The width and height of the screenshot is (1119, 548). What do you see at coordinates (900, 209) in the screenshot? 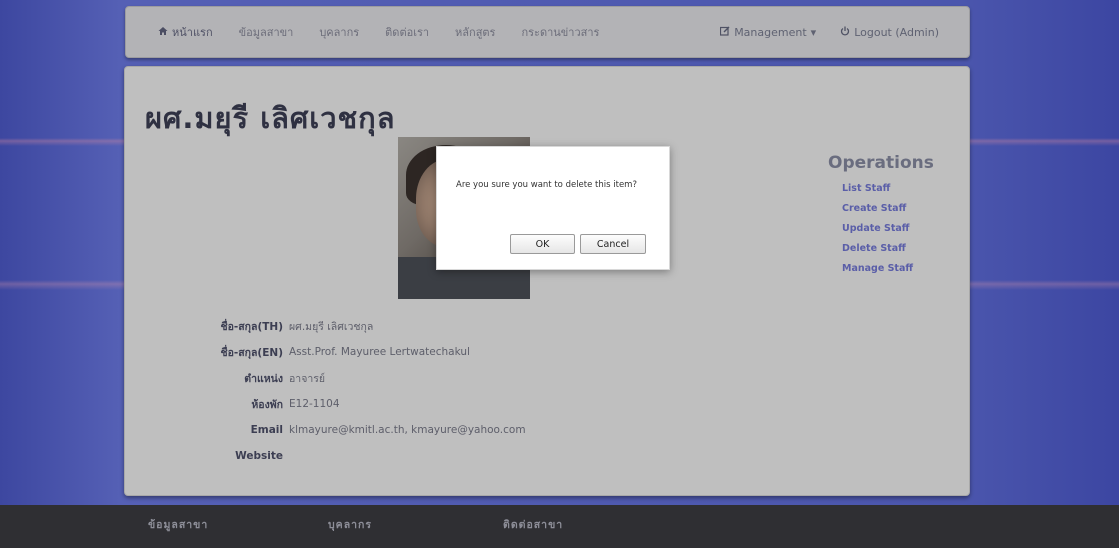
I see `op-create-staff: Create Staff` at bounding box center [900, 209].